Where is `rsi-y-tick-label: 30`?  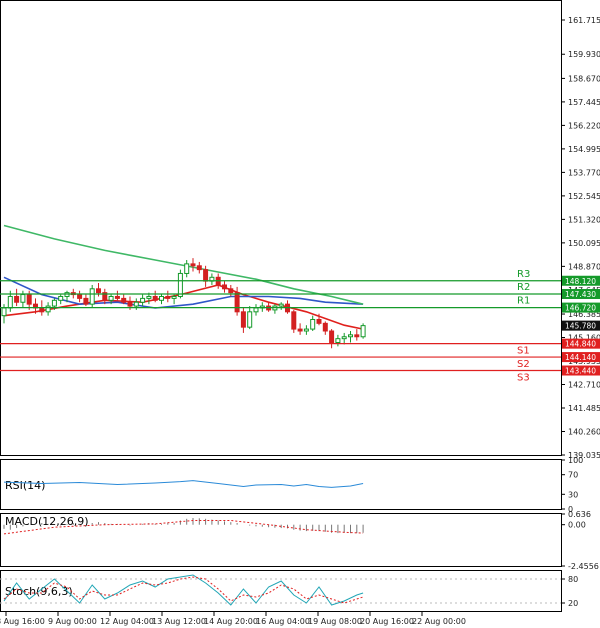 rsi-y-tick-label: 30 is located at coordinates (573, 494).